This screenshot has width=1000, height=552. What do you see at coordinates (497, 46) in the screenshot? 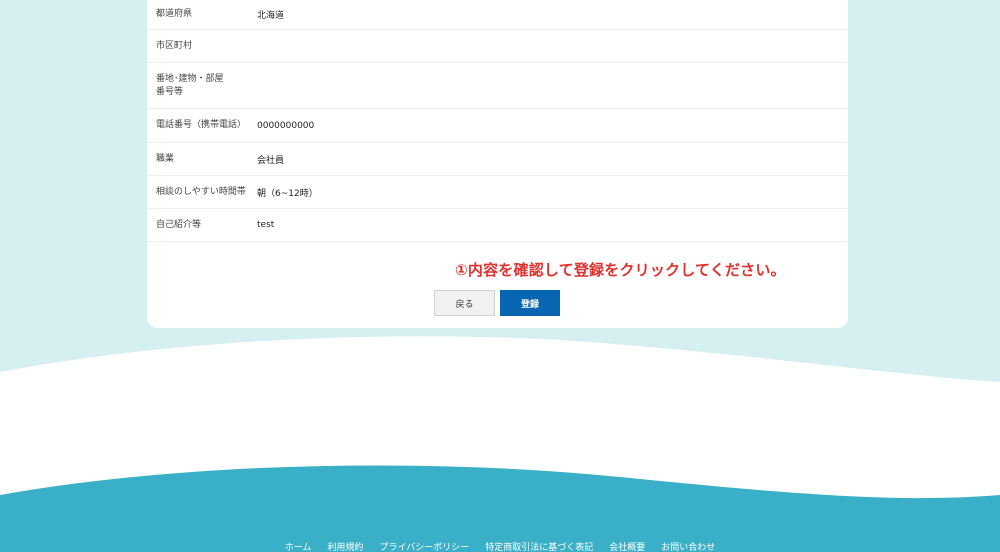
I see `row-city: 市区町村` at bounding box center [497, 46].